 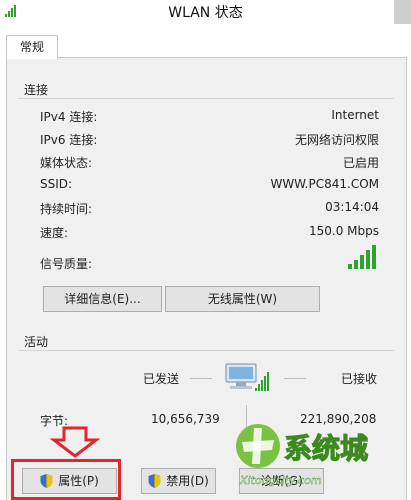 I want to click on wireless-properties-button: 无线属性(W), so click(x=242, y=299).